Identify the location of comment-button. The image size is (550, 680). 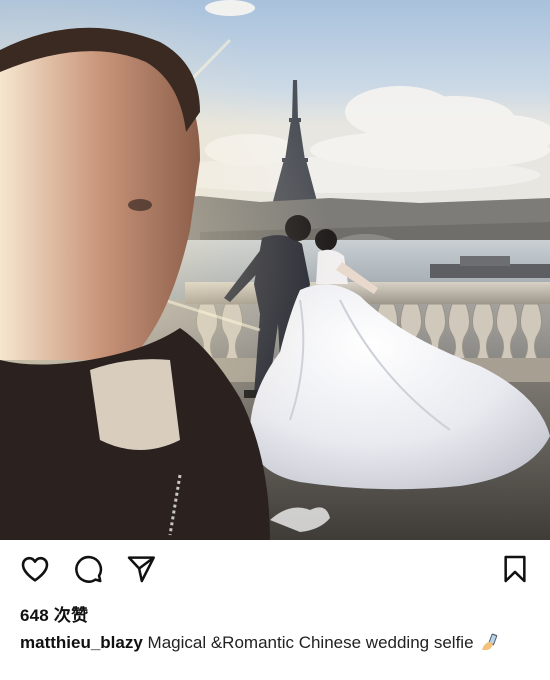
(88, 569).